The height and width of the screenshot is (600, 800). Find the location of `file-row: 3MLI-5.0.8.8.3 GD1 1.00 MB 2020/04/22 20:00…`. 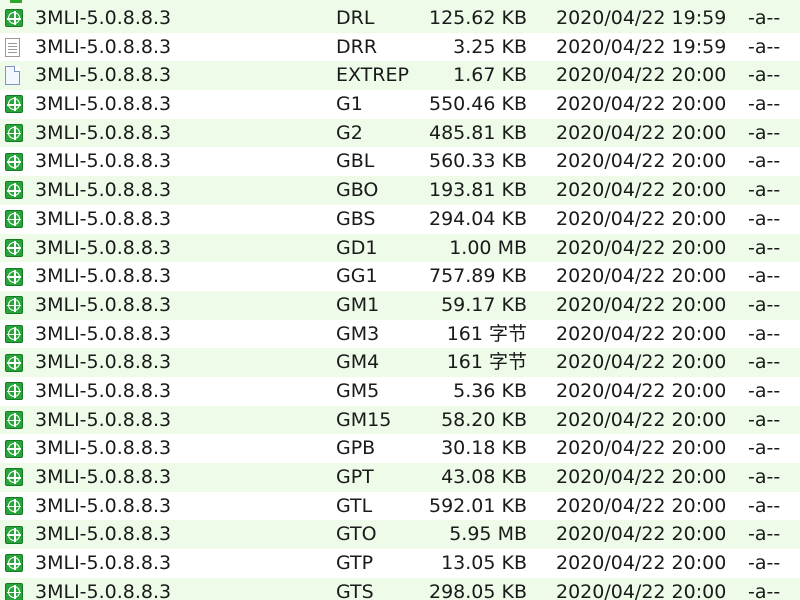

file-row: 3MLI-5.0.8.8.3 GD1 1.00 MB 2020/04/22 20:00… is located at coordinates (400, 248).